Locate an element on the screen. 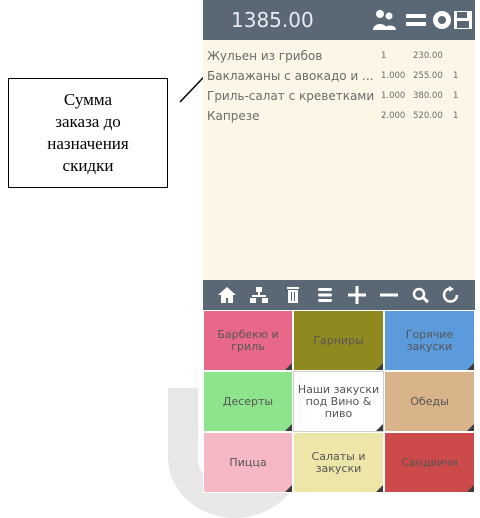 This screenshot has height=518, width=480. category-label: Пицца is located at coordinates (248, 462).